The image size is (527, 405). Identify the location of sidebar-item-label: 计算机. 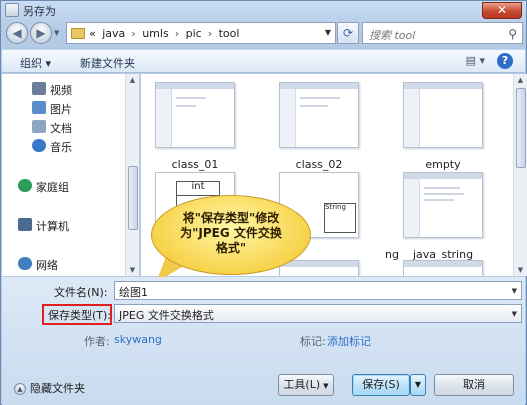
(52, 226).